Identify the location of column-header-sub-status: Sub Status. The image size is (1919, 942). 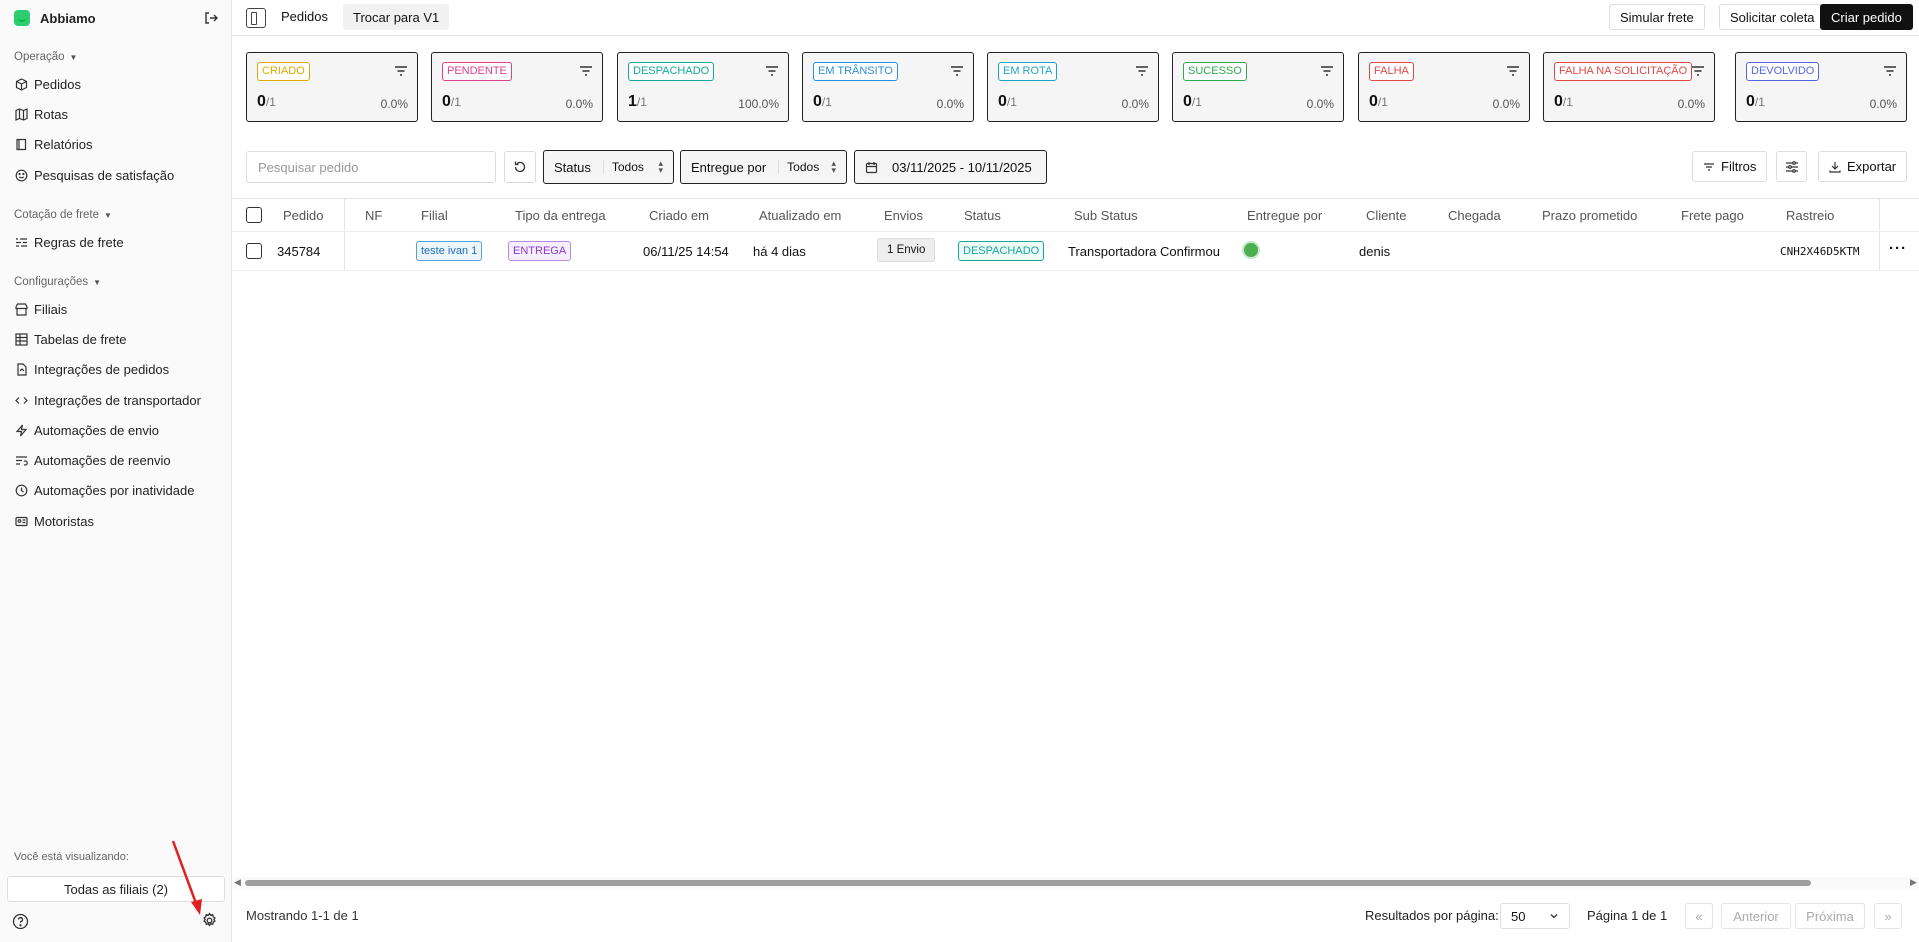
(1106, 215).